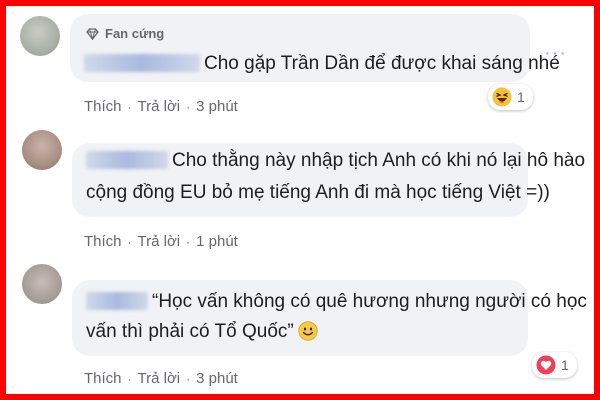 Image resolution: width=600 pixels, height=400 pixels. I want to click on comment-text-line: vấn thì phải có Tổ Quốc”, so click(202, 332).